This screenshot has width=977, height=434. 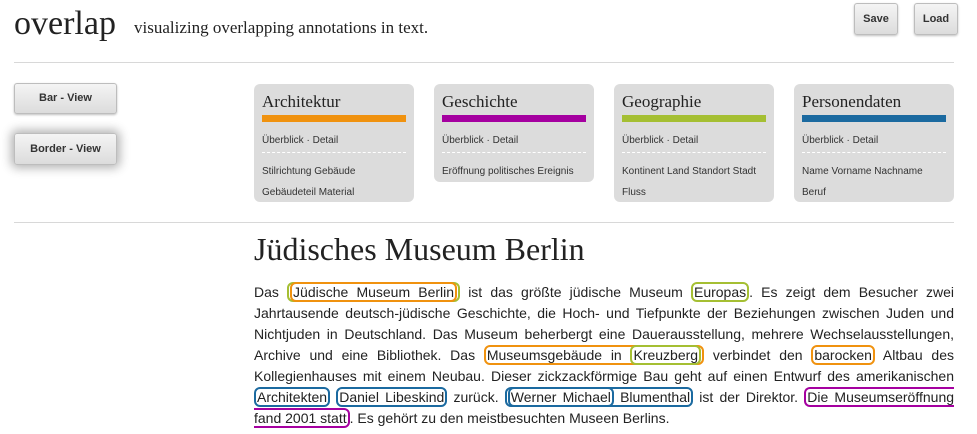 I want to click on header-divider, so click(x=484, y=62).